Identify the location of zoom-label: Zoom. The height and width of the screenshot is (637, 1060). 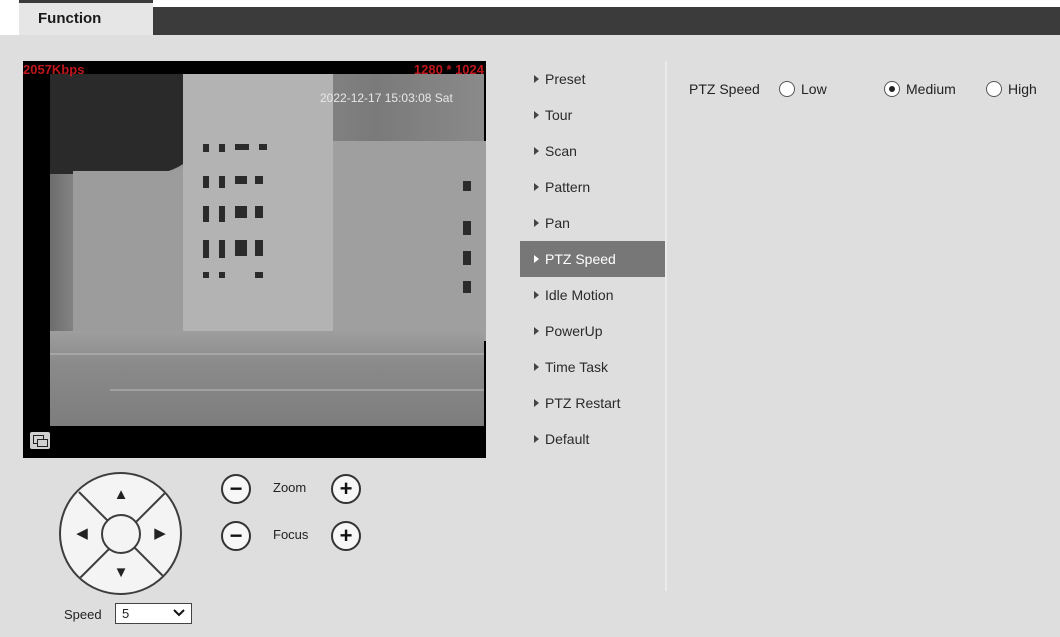
(290, 487).